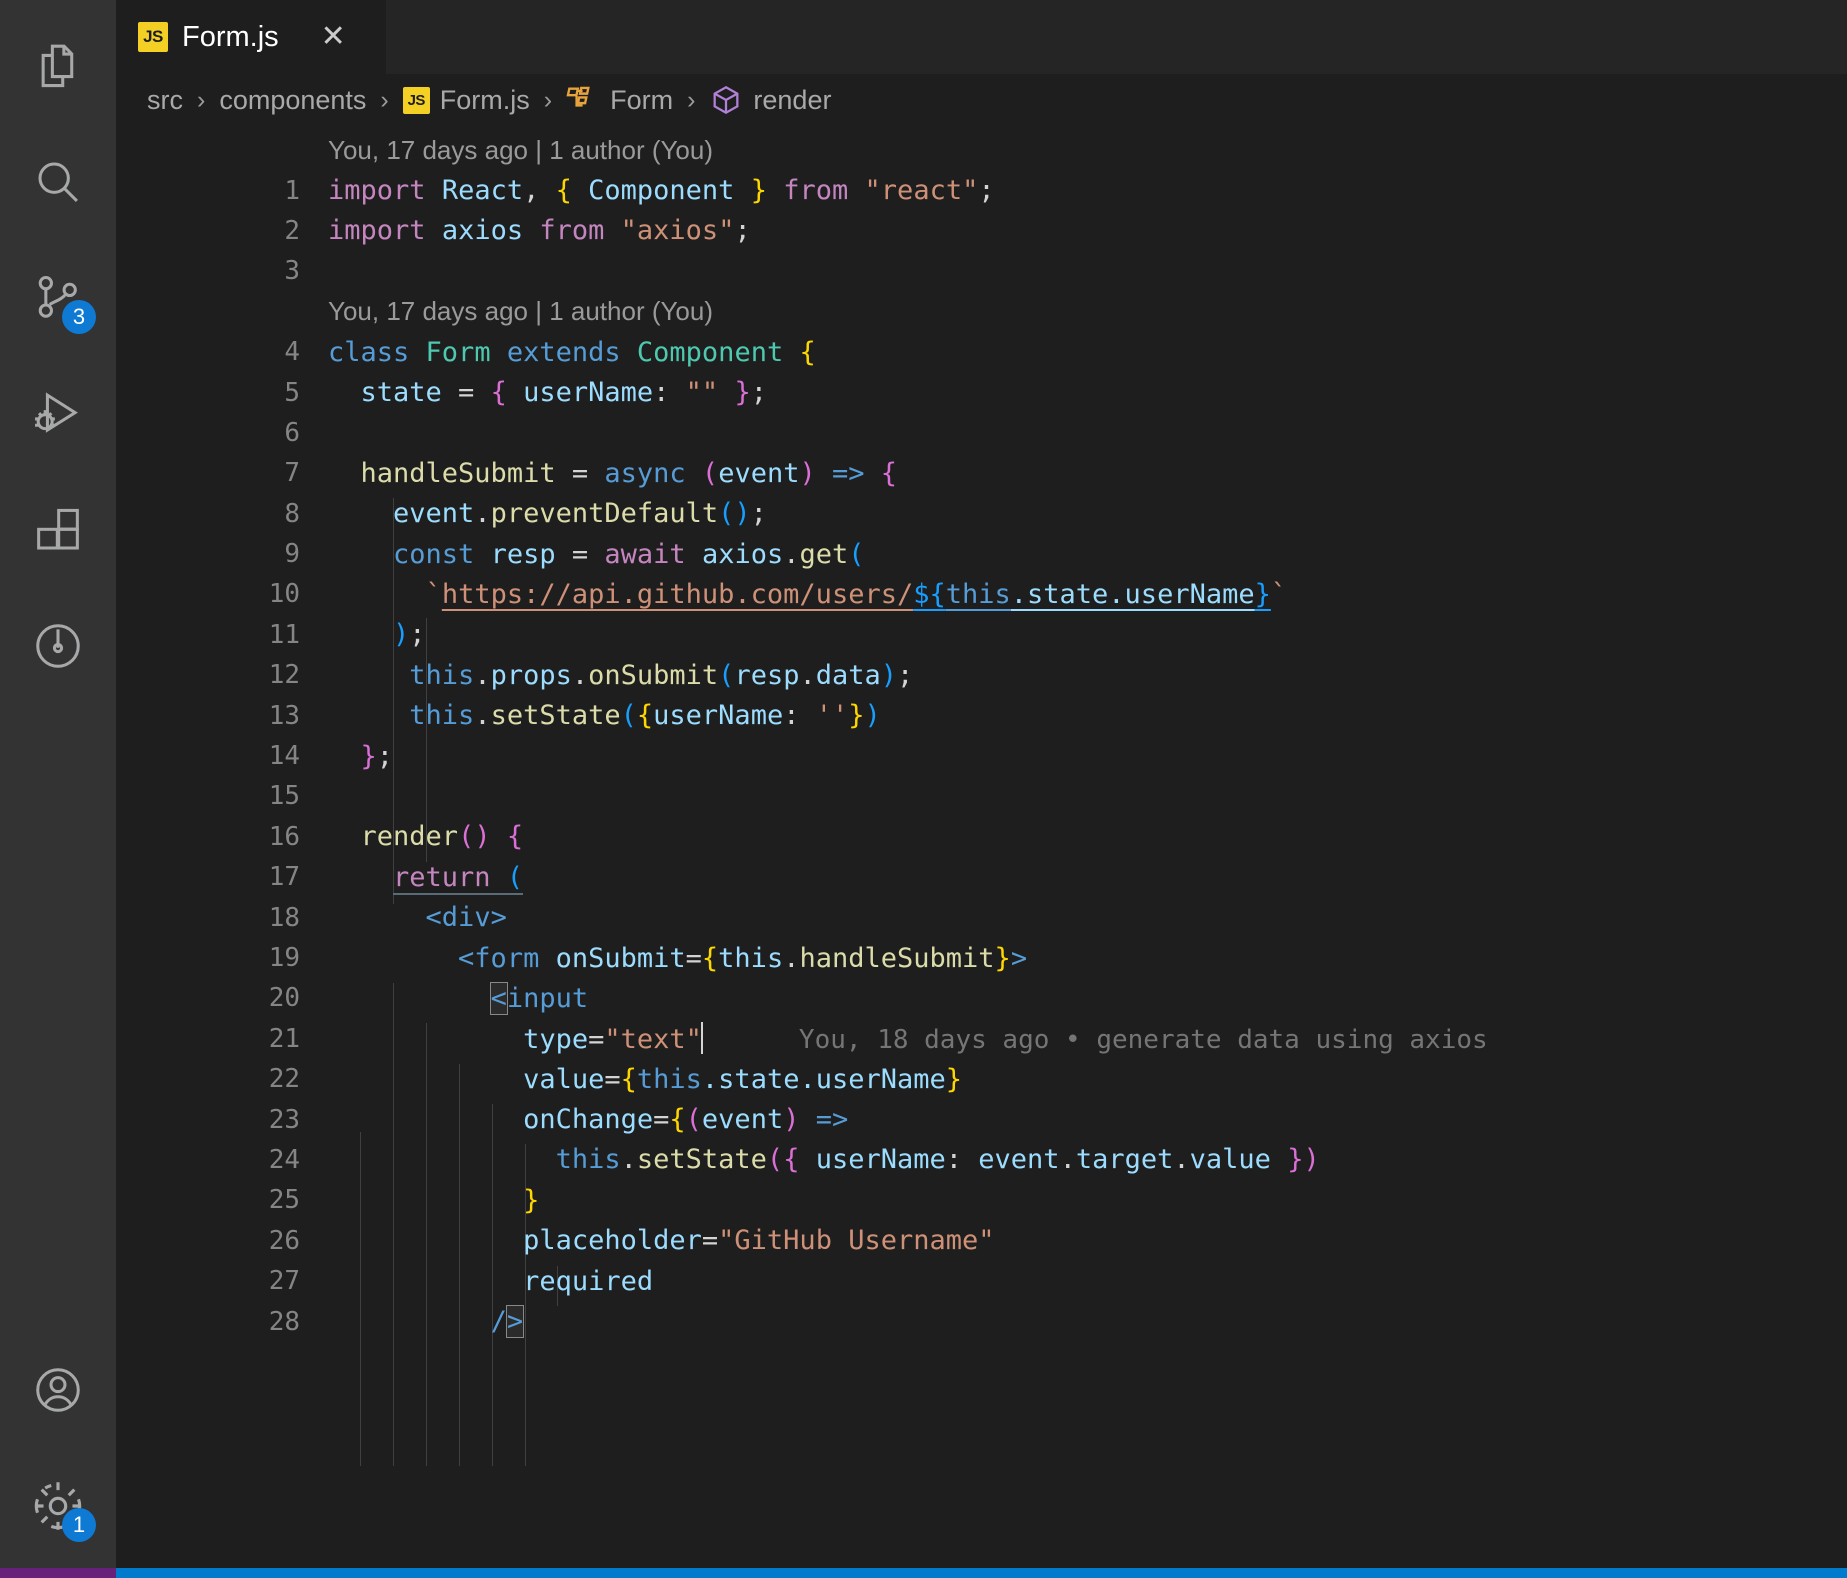 This screenshot has height=1578, width=1847. Describe the element at coordinates (981, 1119) in the screenshot. I see `code-line: 23 onChange={(event) =>` at that location.